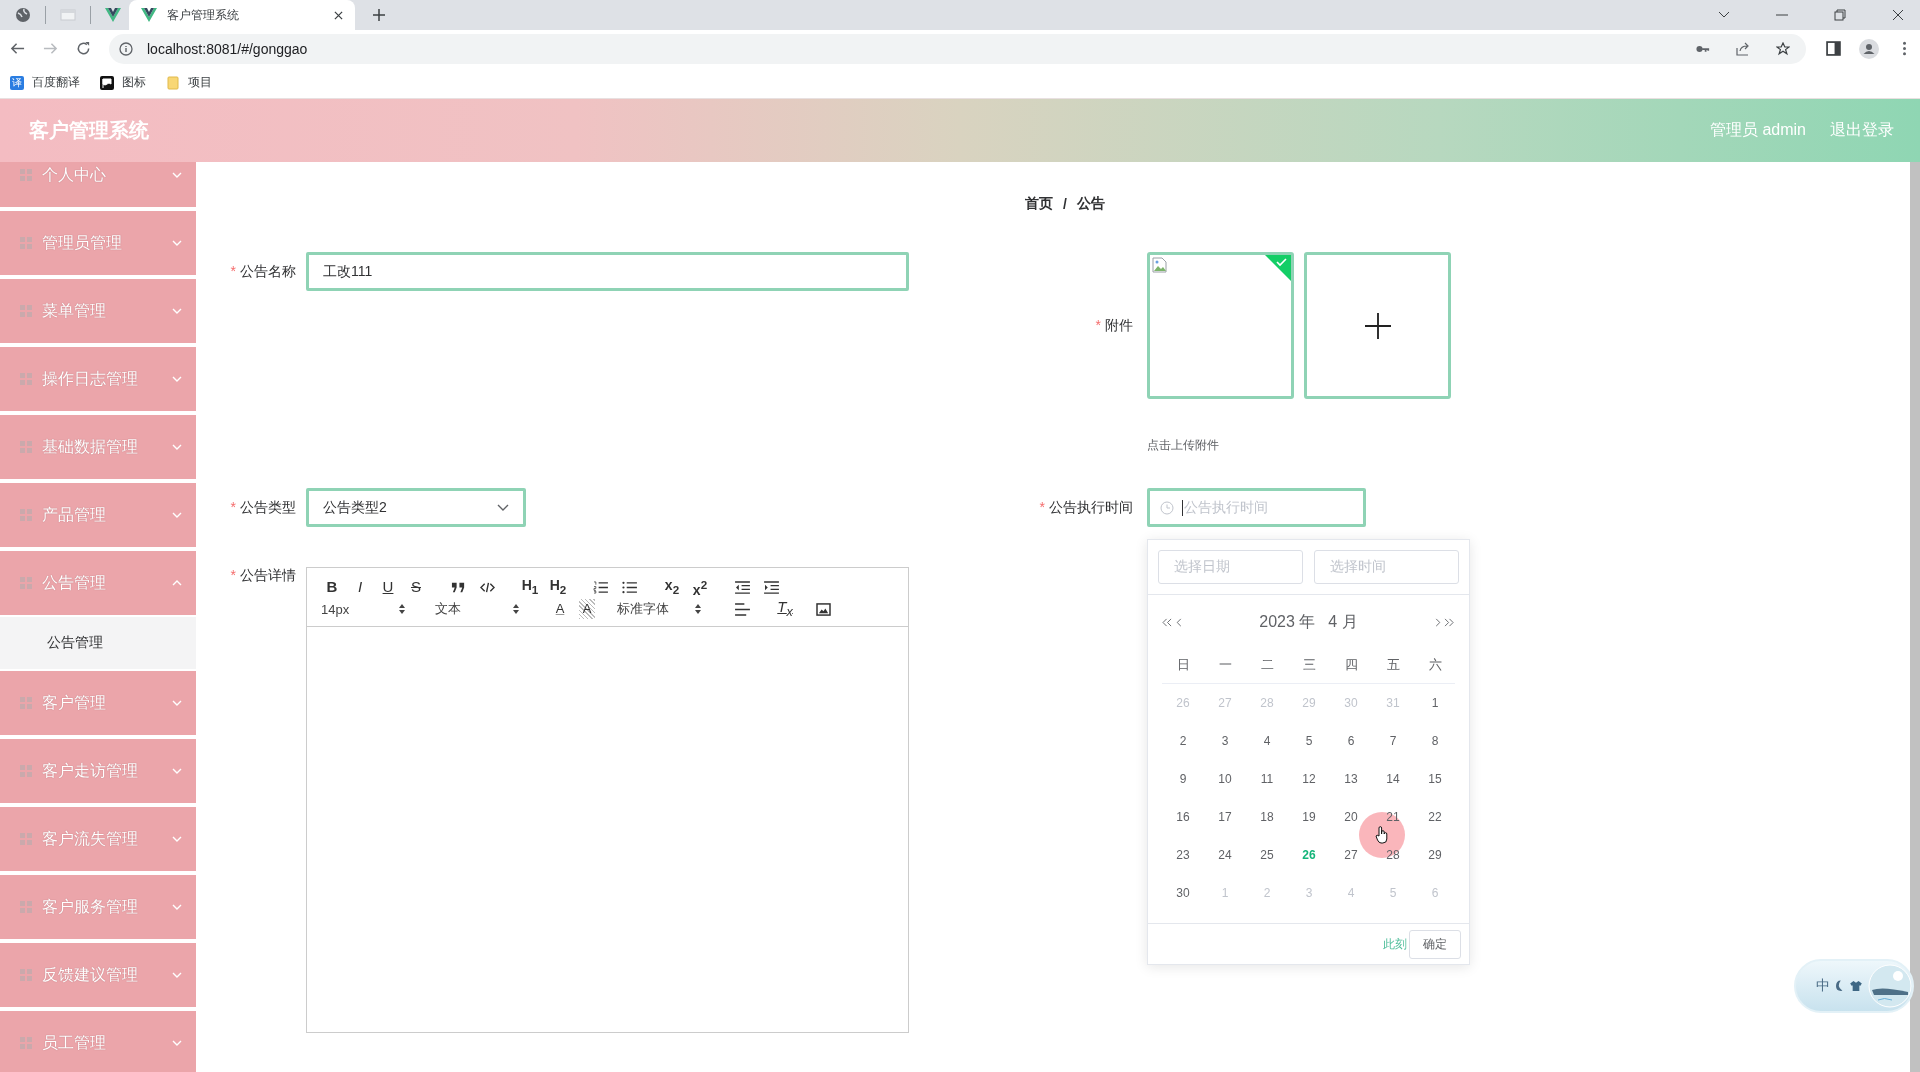 The image size is (1920, 1072). I want to click on calendar-day: 11, so click(1267, 779).